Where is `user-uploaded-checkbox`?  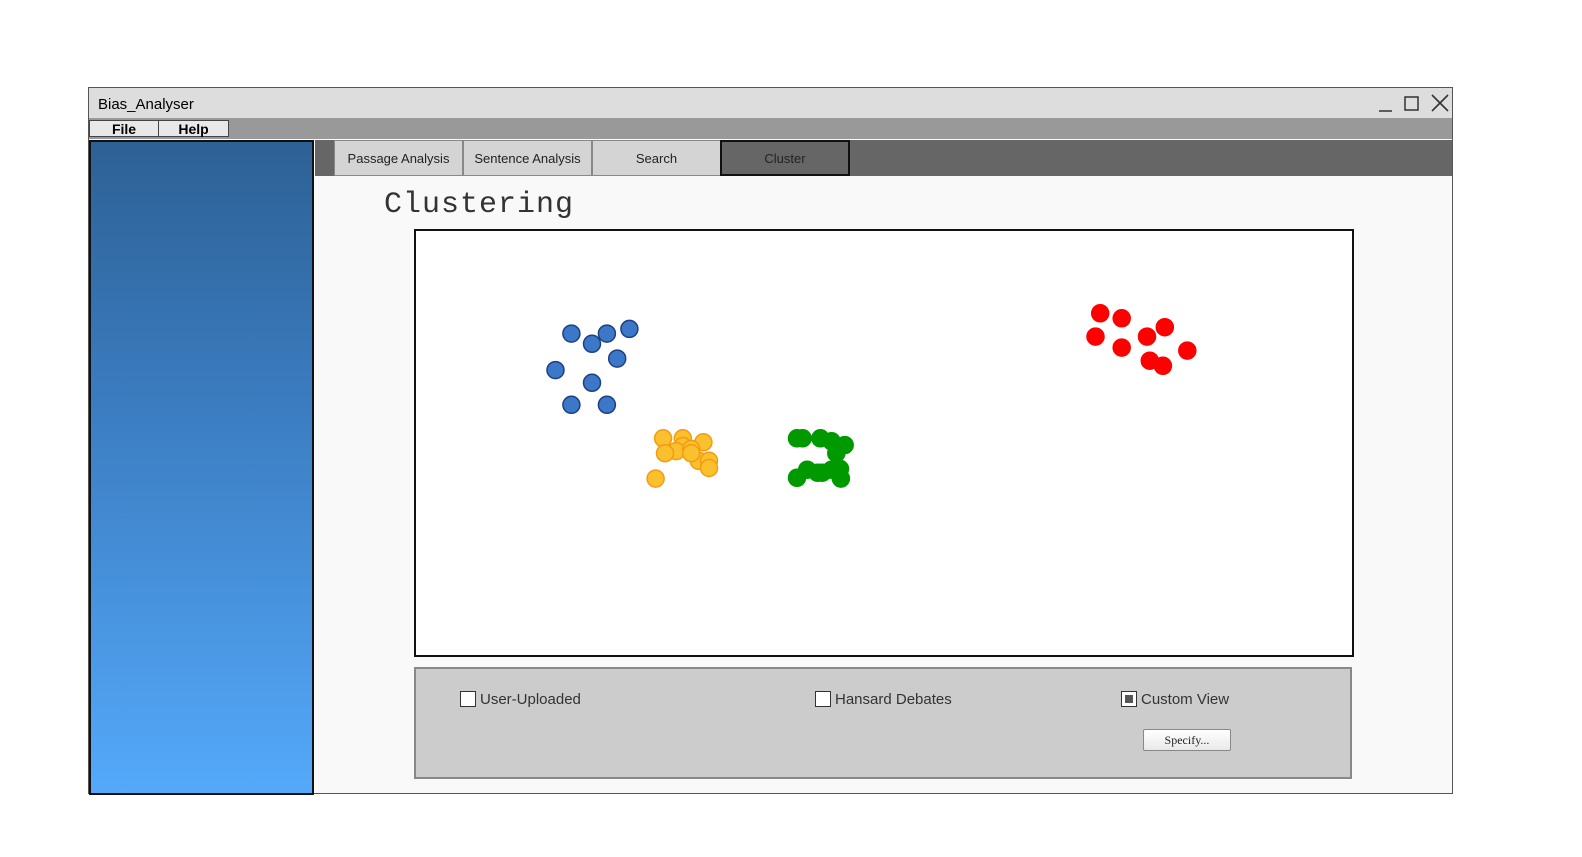
user-uploaded-checkbox is located at coordinates (468, 699).